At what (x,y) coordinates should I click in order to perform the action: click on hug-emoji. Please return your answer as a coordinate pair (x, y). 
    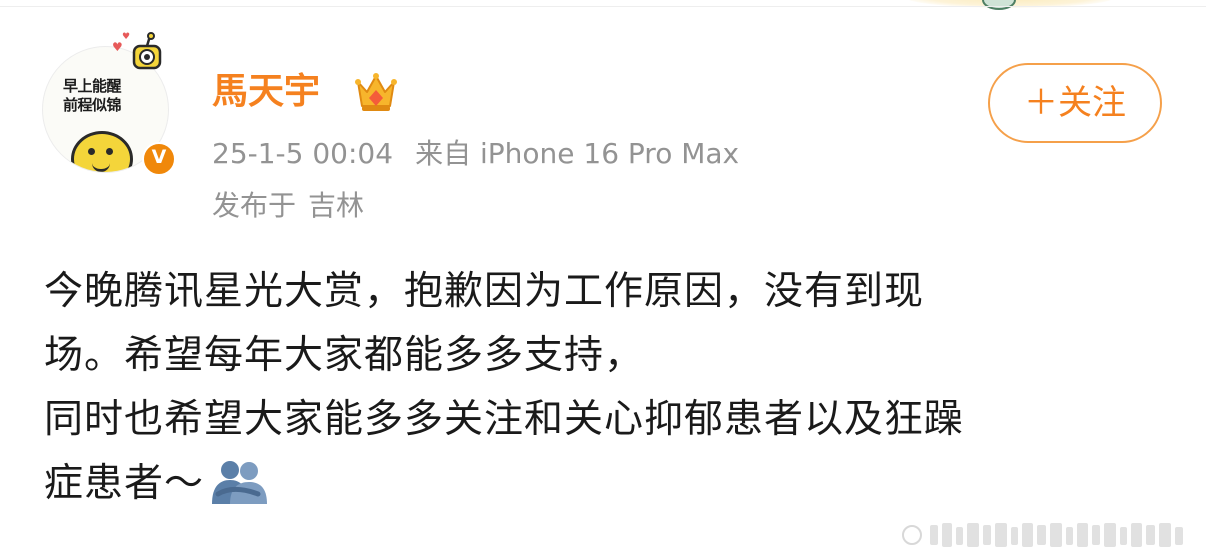
    Looking at the image, I should click on (240, 482).